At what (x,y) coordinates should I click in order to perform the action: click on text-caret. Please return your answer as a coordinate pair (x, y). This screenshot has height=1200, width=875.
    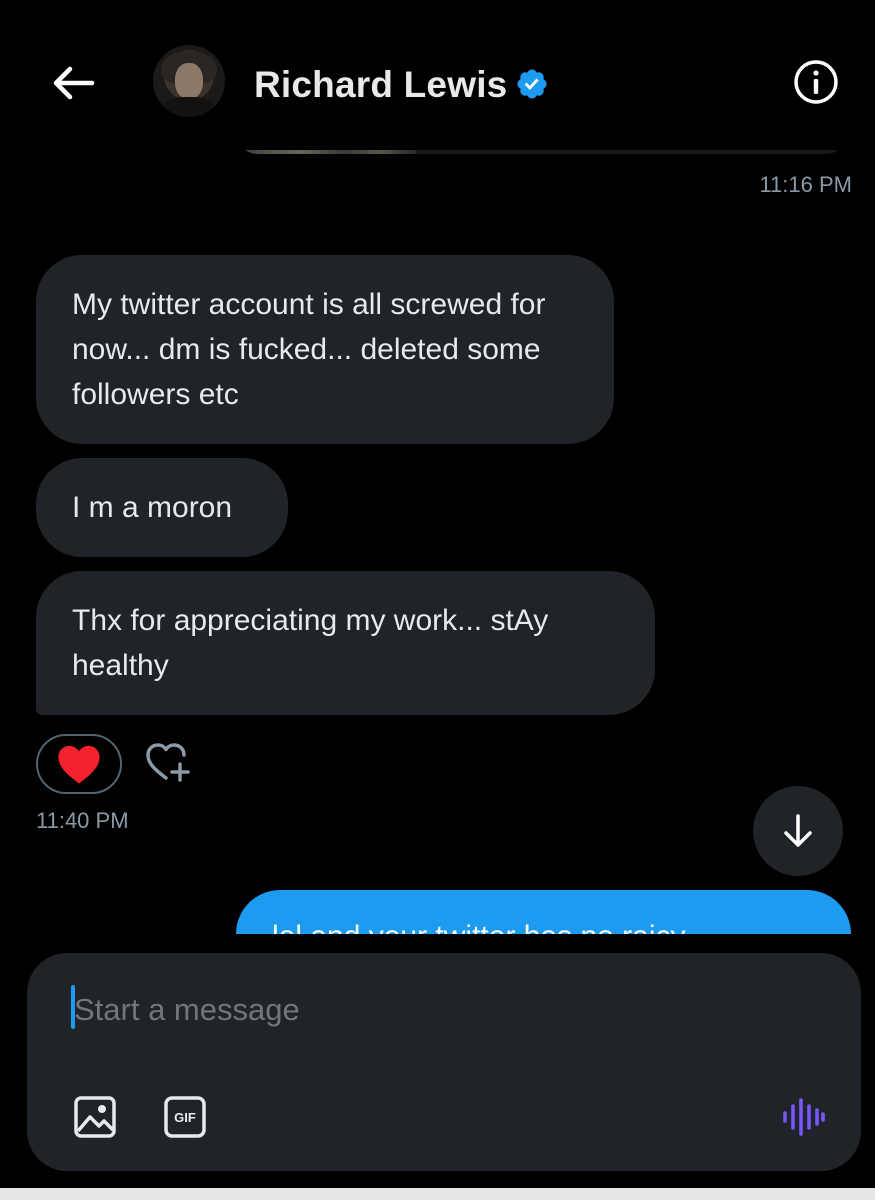
    Looking at the image, I should click on (73, 1007).